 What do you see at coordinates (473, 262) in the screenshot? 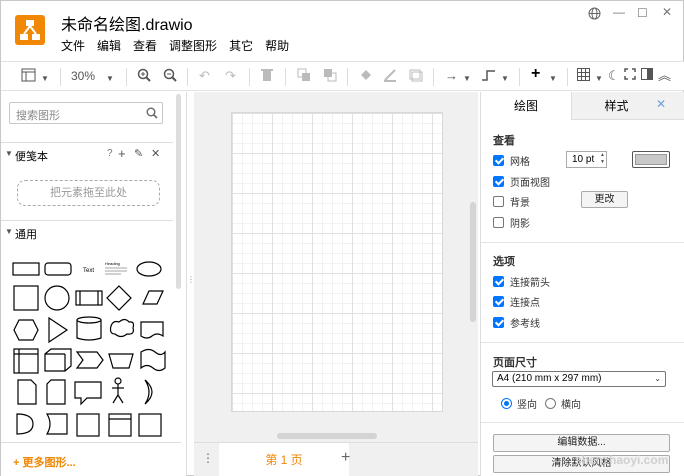
I see `canvas-vertical-scrollbar` at bounding box center [473, 262].